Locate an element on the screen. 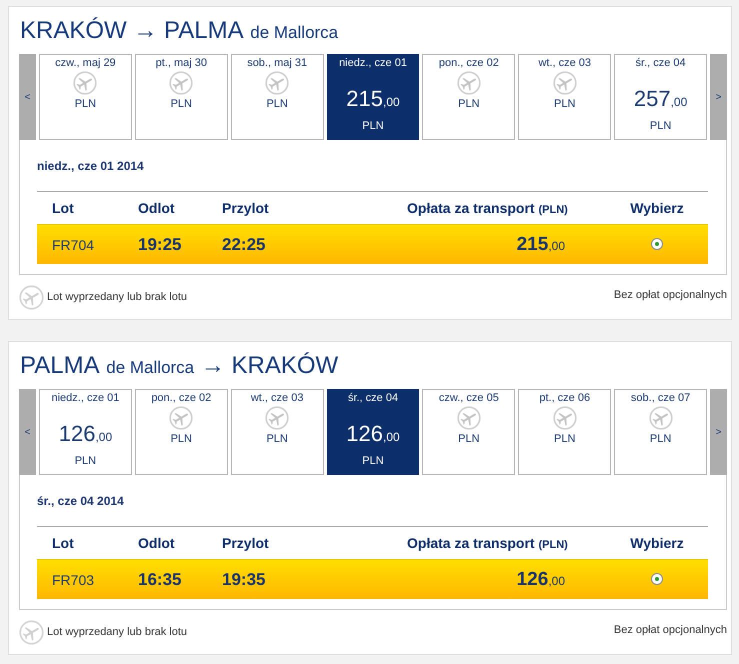 The image size is (739, 664). tile-date: sob., cze 07 is located at coordinates (660, 398).